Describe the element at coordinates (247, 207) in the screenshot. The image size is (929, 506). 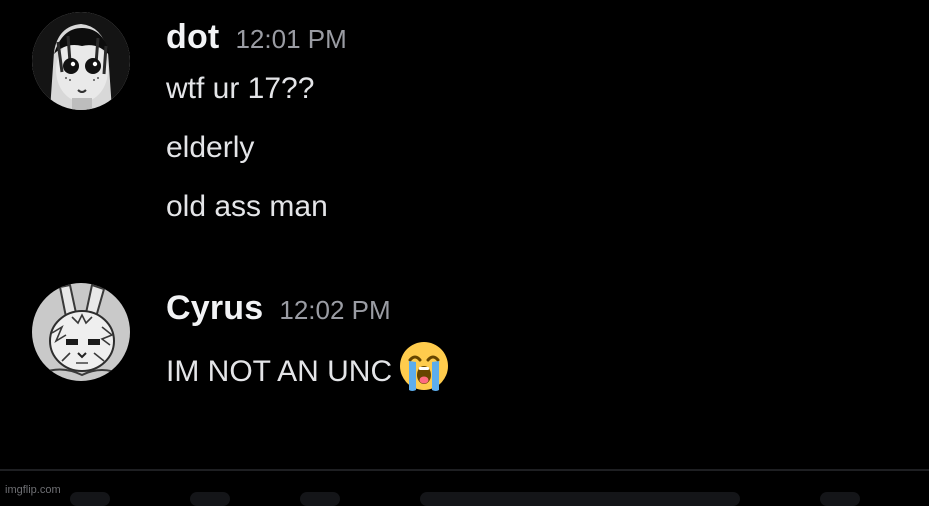
I see `message-text: old ass man` at that location.